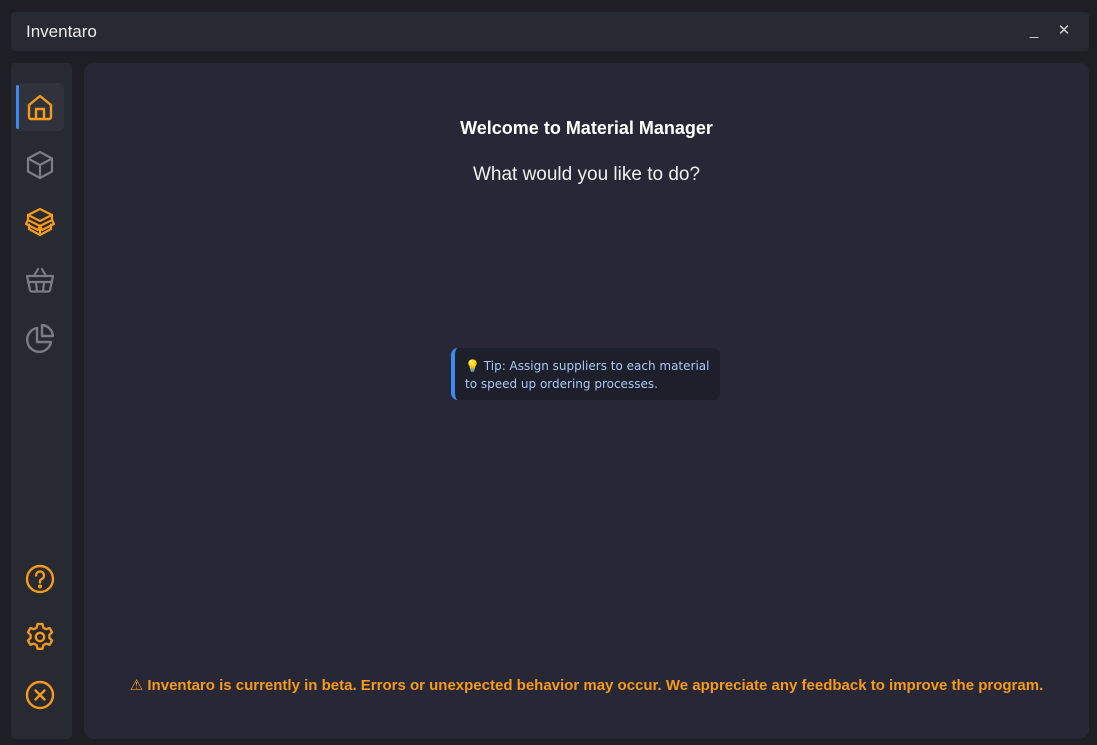  I want to click on nav-home, so click(40, 107).